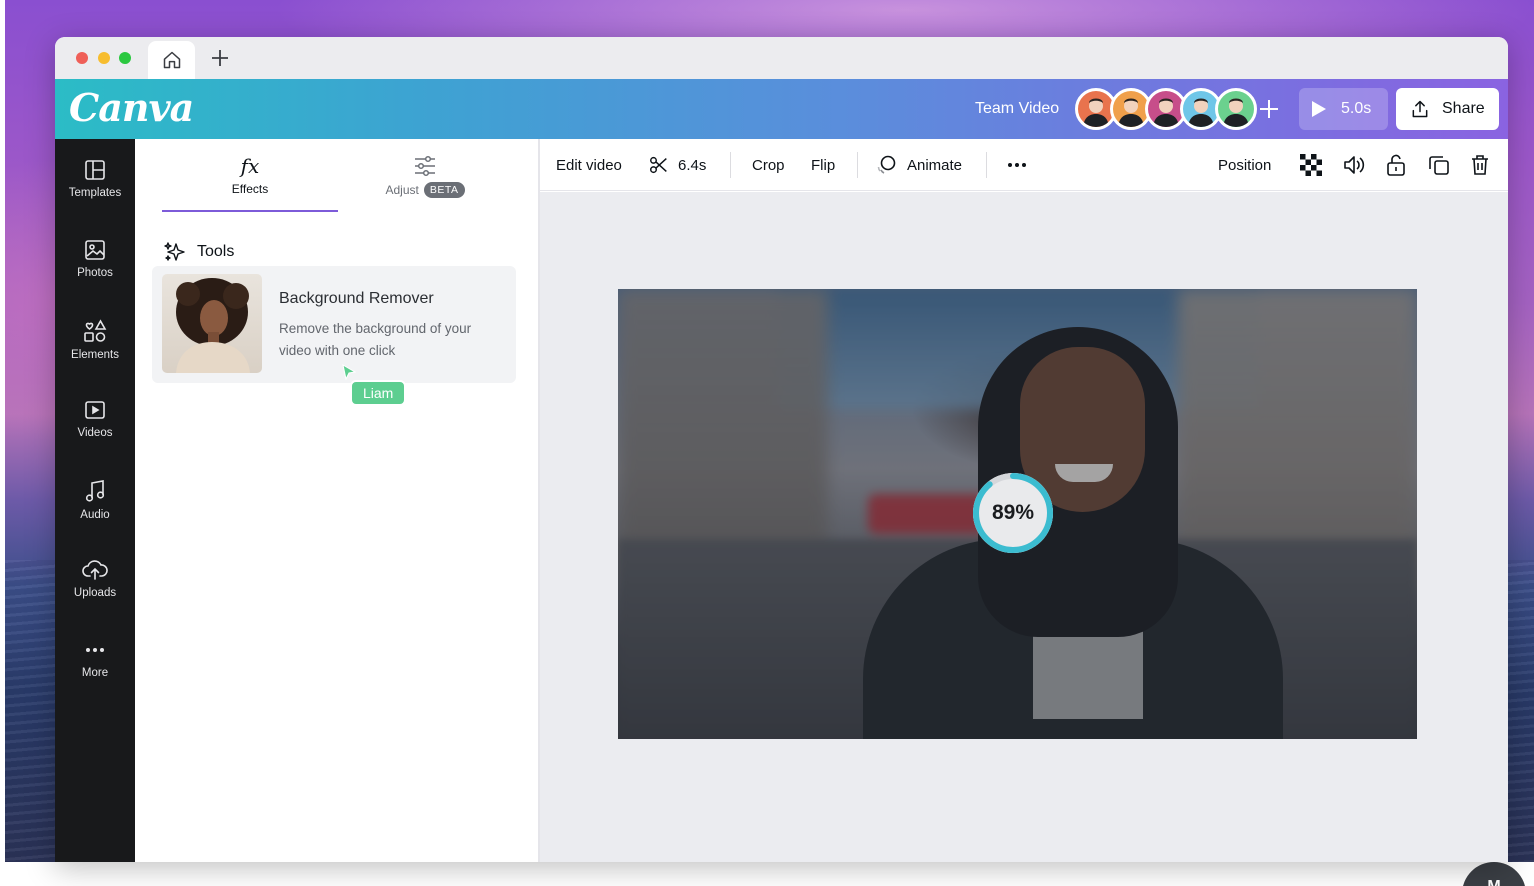 The width and height of the screenshot is (1534, 886). I want to click on sidebar-item-videos: Videos, so click(95, 427).